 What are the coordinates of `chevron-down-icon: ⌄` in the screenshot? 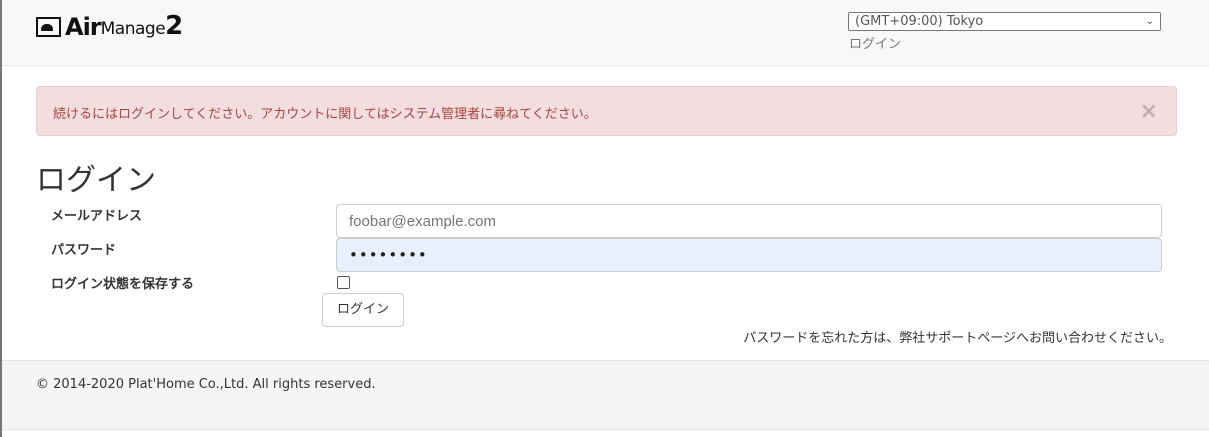 It's located at (1149, 21).